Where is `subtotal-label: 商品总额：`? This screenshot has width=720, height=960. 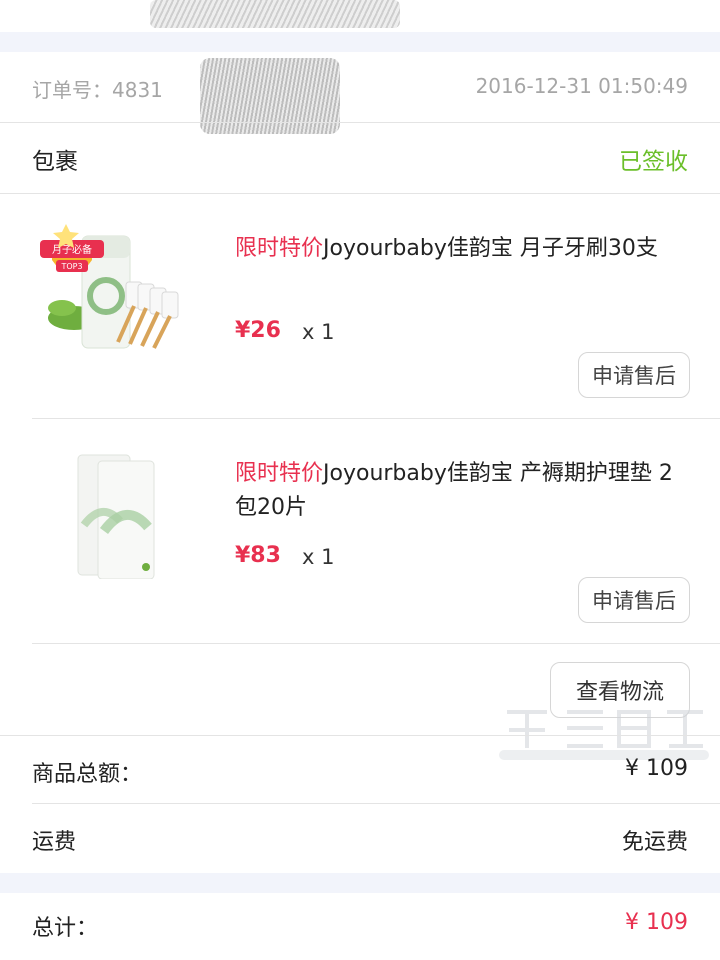 subtotal-label: 商品总额： is located at coordinates (87, 774).